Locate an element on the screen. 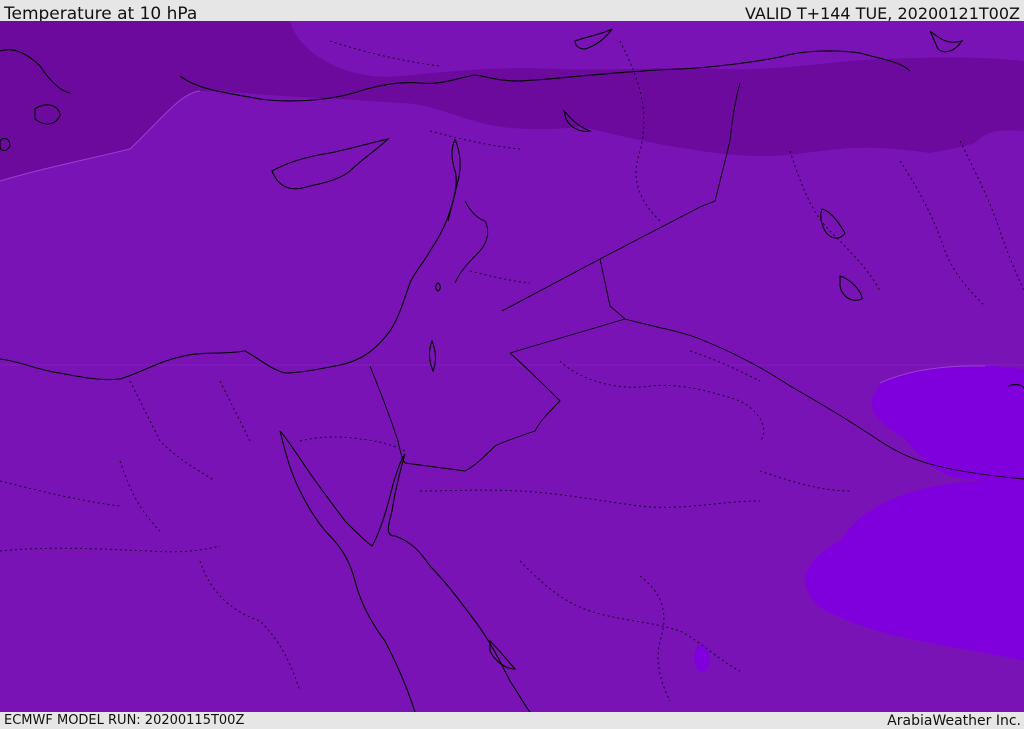 The height and width of the screenshot is (729, 1024). warm-spot-south is located at coordinates (702, 658).